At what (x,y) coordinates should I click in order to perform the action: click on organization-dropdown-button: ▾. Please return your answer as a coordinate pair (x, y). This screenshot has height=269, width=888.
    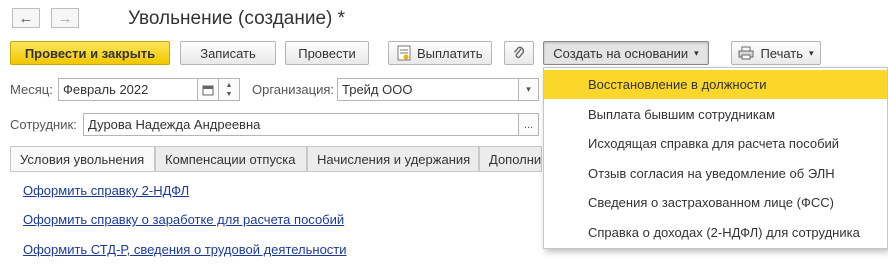
    Looking at the image, I should click on (528, 89).